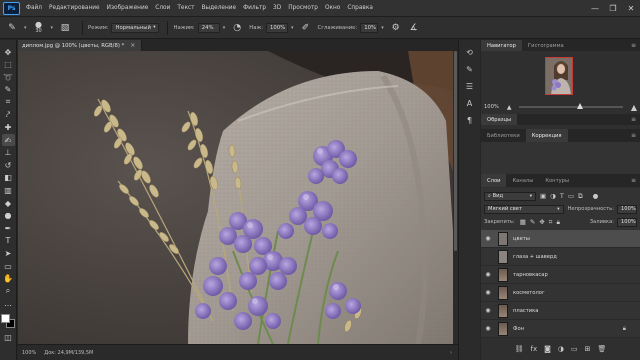 The height and width of the screenshot is (360, 640). What do you see at coordinates (560, 293) in the screenshot?
I see `layer-row: ◉ косметолог` at bounding box center [560, 293].